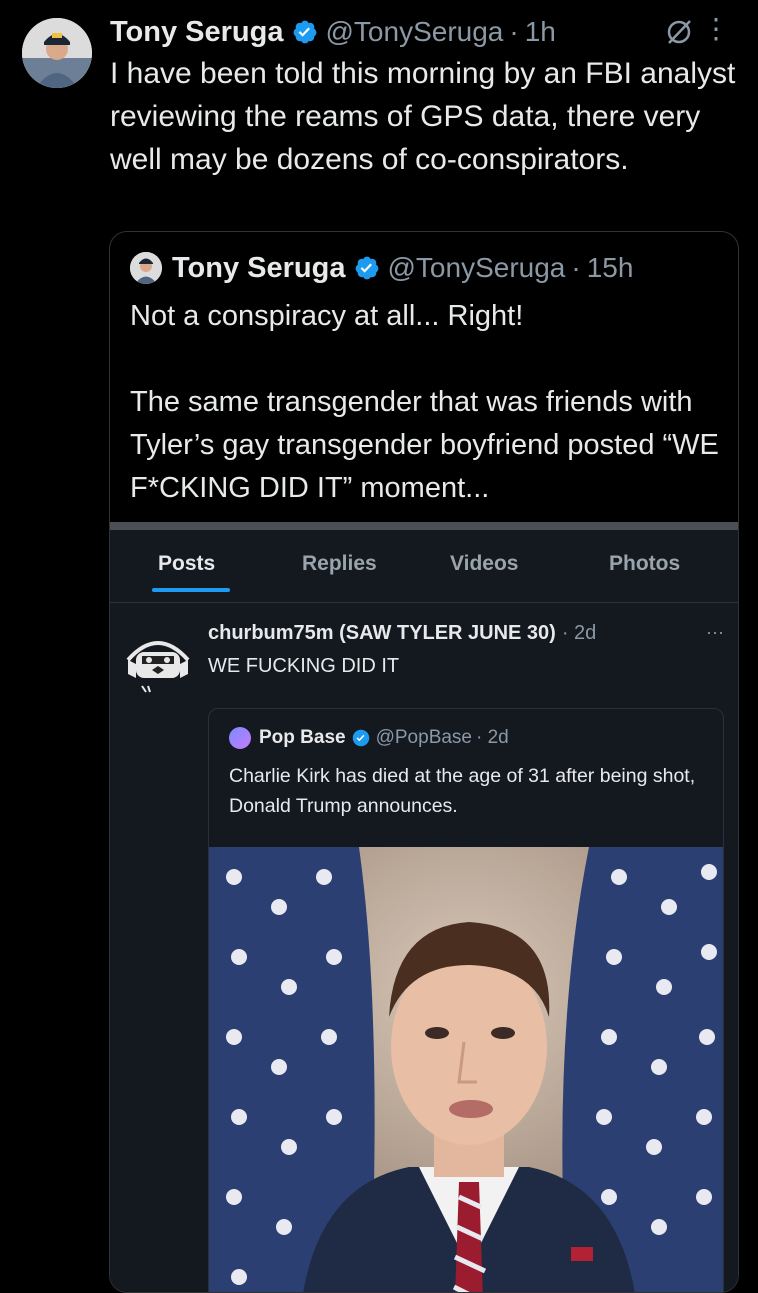 This screenshot has width=758, height=1293. Describe the element at coordinates (339, 563) in the screenshot. I see `tab-replies: Replies` at that location.